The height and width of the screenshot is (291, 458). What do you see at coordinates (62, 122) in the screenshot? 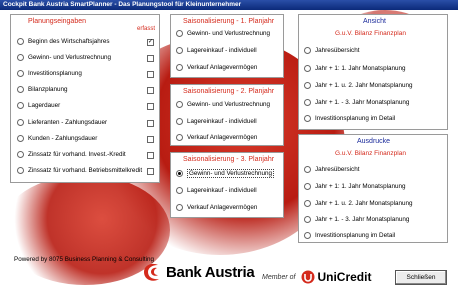
I see `planning-item: Lieferanten - Zahlungsdauer` at bounding box center [62, 122].